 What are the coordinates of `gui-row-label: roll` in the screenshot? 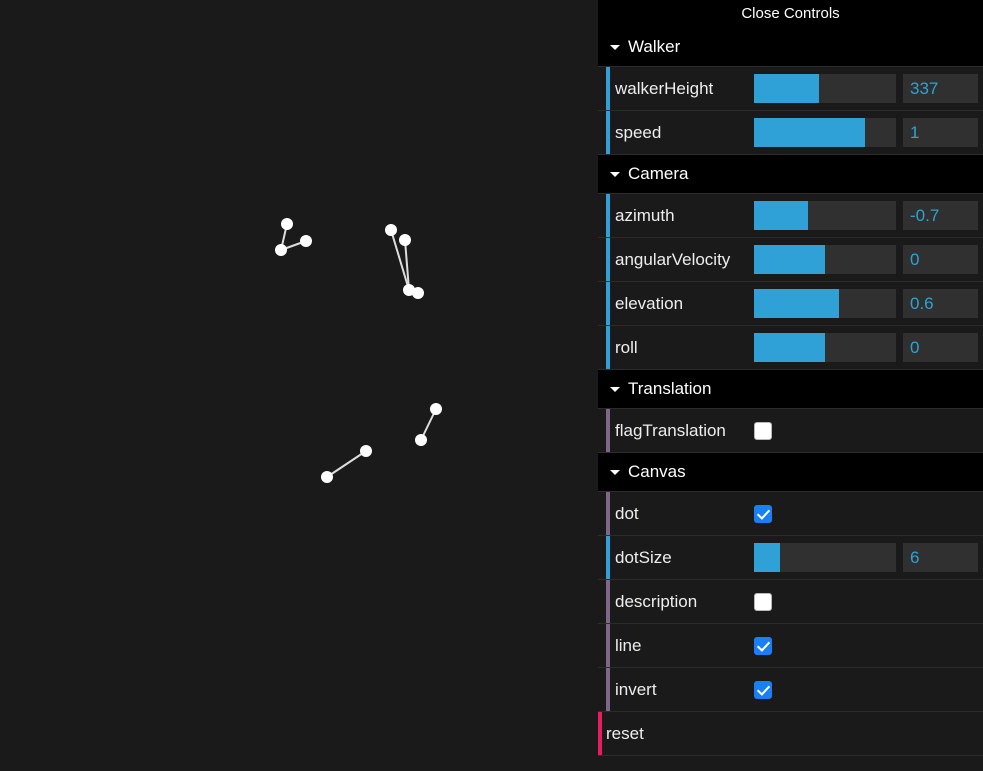 It's located at (626, 347).